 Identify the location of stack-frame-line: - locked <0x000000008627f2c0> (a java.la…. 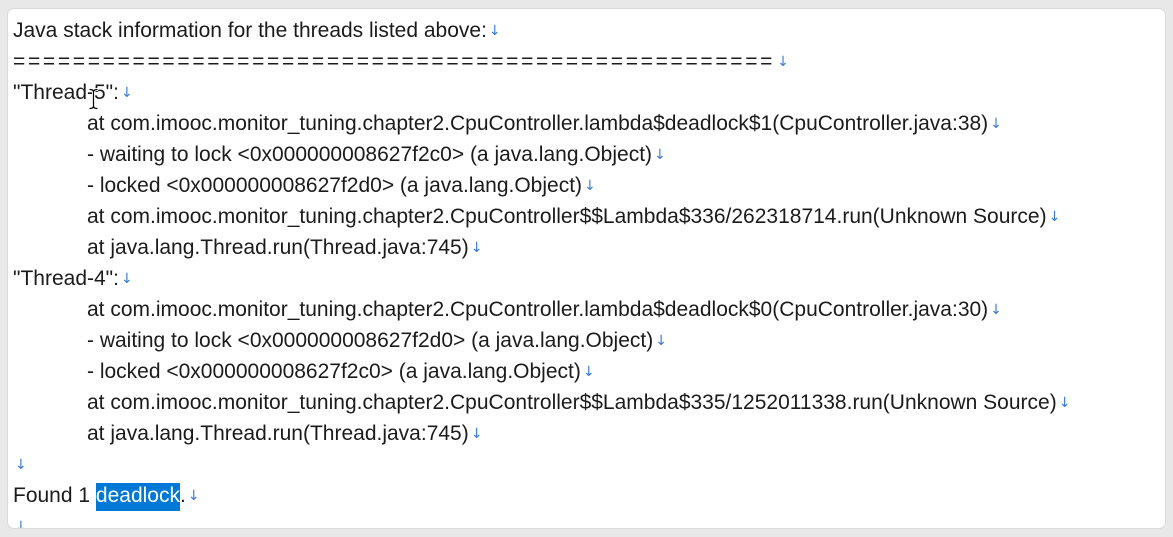
(588, 371).